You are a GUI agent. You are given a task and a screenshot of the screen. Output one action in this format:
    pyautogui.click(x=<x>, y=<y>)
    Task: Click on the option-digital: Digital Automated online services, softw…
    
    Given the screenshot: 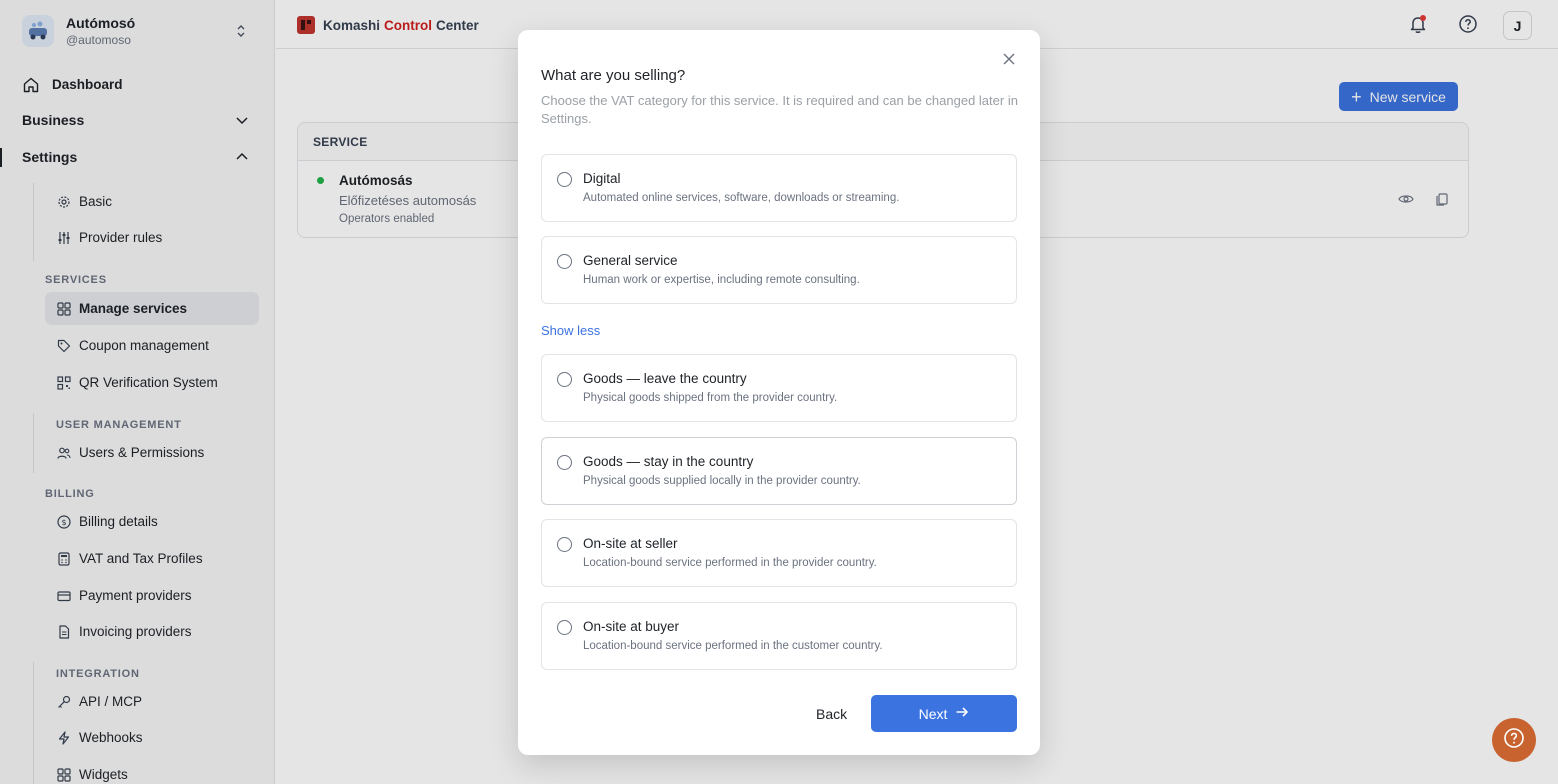 What is the action you would take?
    pyautogui.click(x=779, y=188)
    